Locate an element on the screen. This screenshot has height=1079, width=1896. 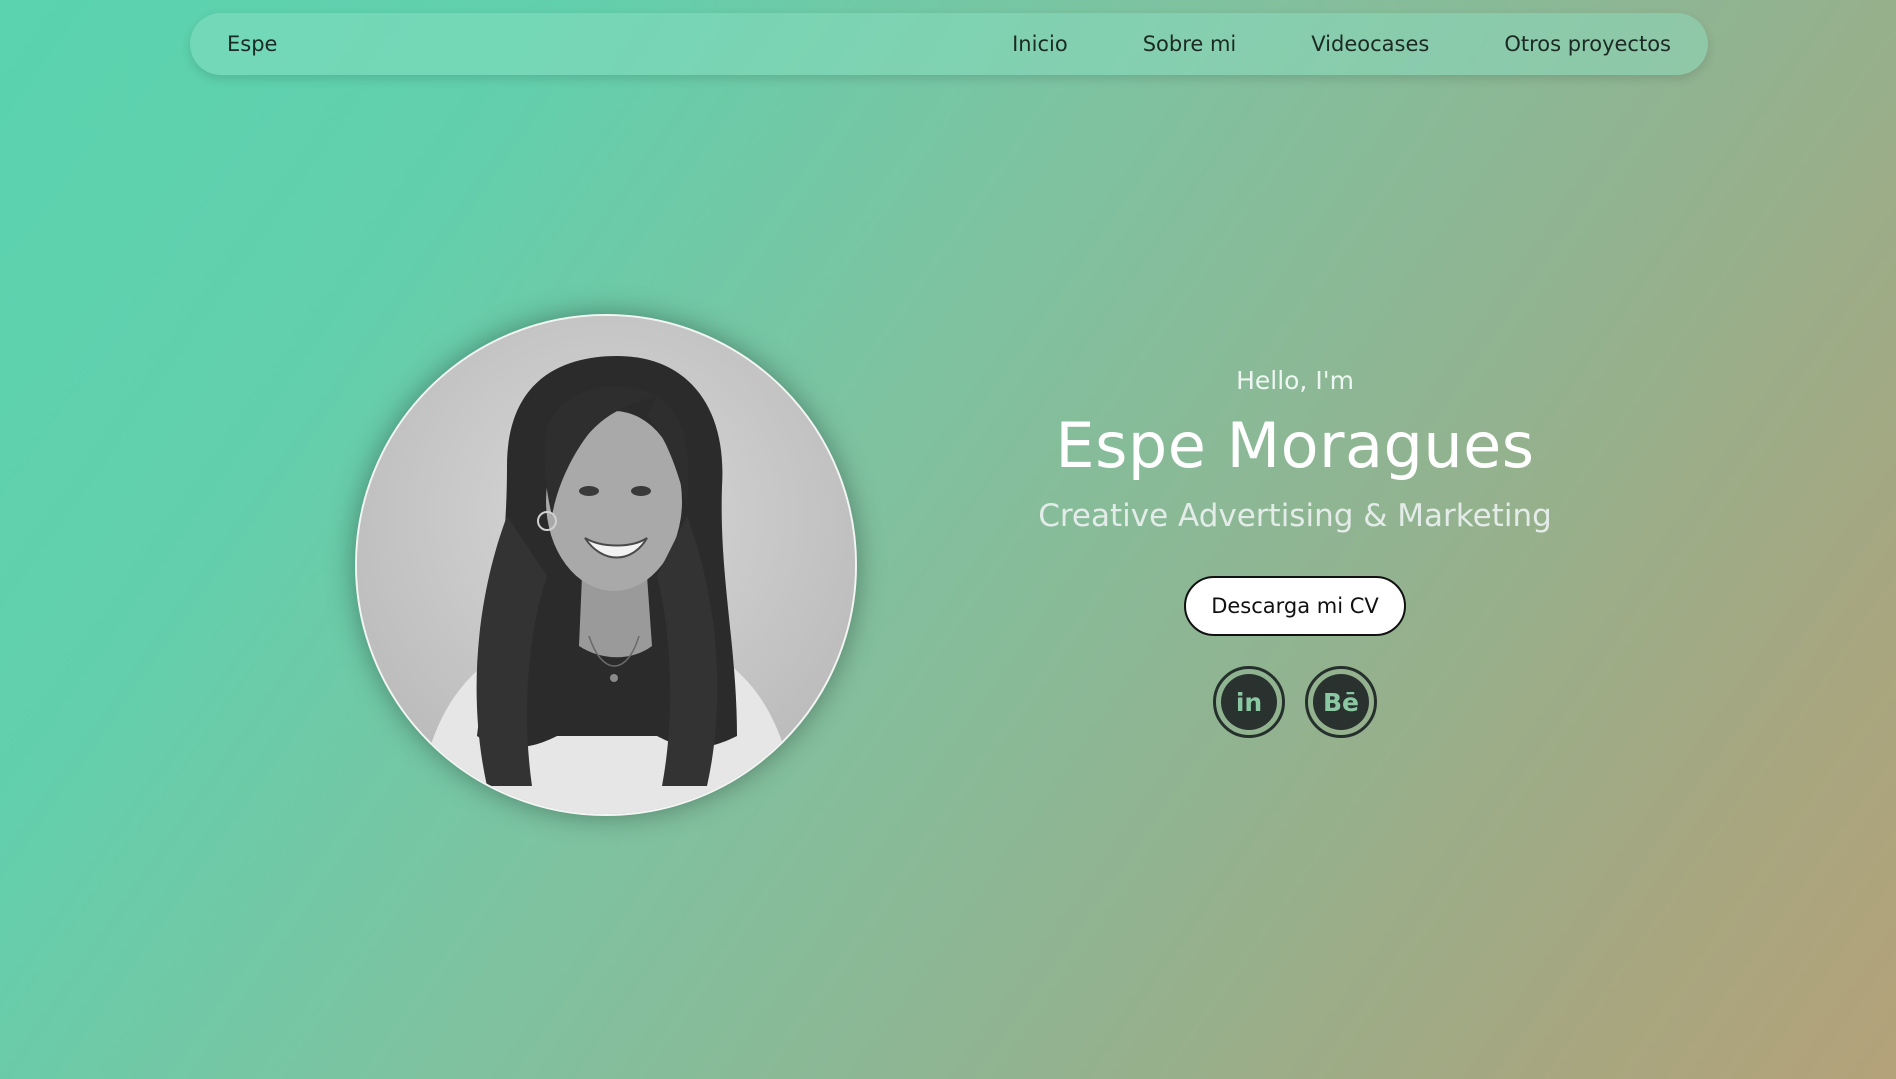
nav-link-videocases: Videocases is located at coordinates (1370, 44).